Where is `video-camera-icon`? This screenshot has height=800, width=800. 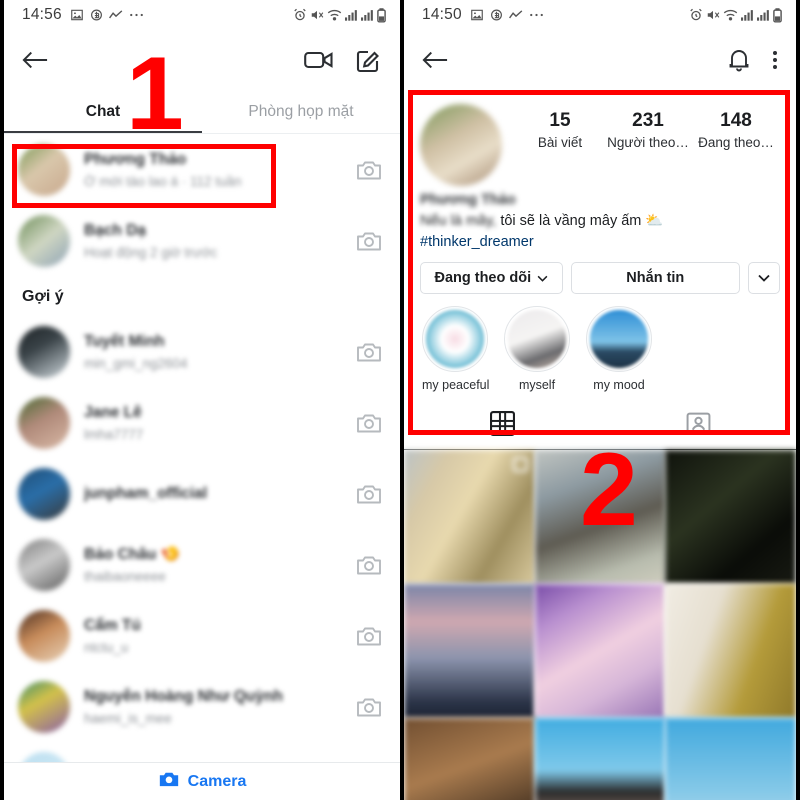 video-camera-icon is located at coordinates (319, 60).